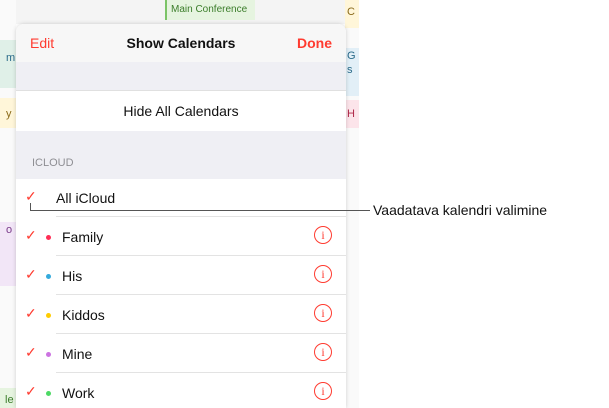  What do you see at coordinates (181, 237) in the screenshot?
I see `calendar-row-family: ✓ Family i` at bounding box center [181, 237].